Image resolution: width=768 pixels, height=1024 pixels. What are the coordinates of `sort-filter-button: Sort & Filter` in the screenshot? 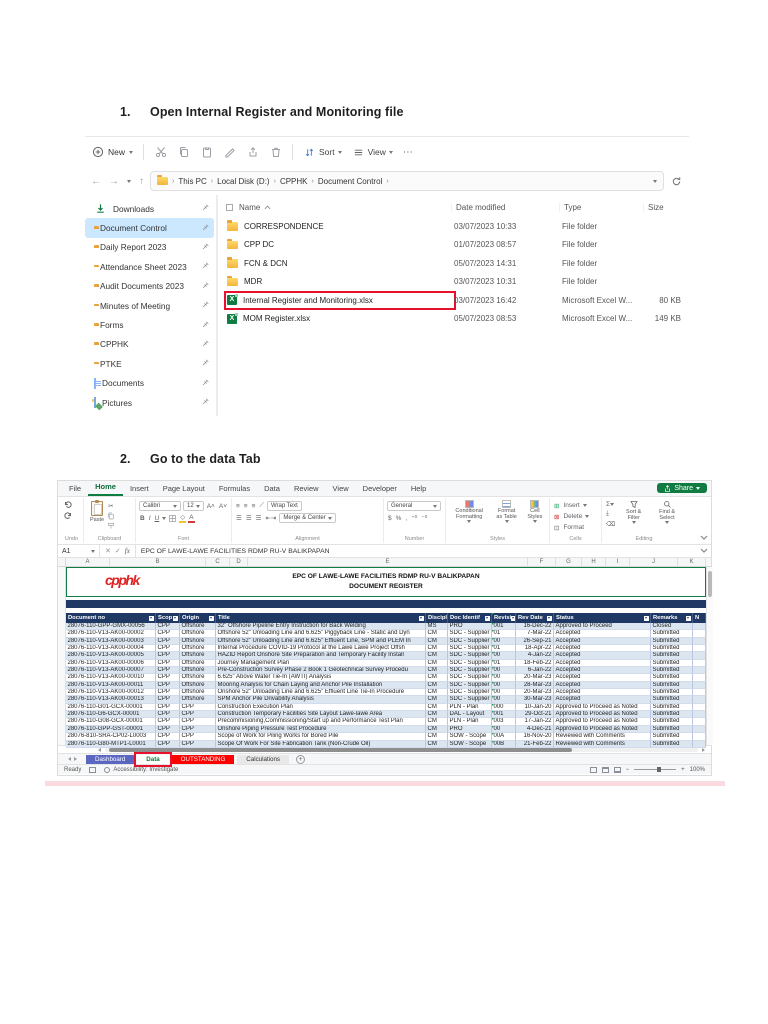 It's located at (633, 514).